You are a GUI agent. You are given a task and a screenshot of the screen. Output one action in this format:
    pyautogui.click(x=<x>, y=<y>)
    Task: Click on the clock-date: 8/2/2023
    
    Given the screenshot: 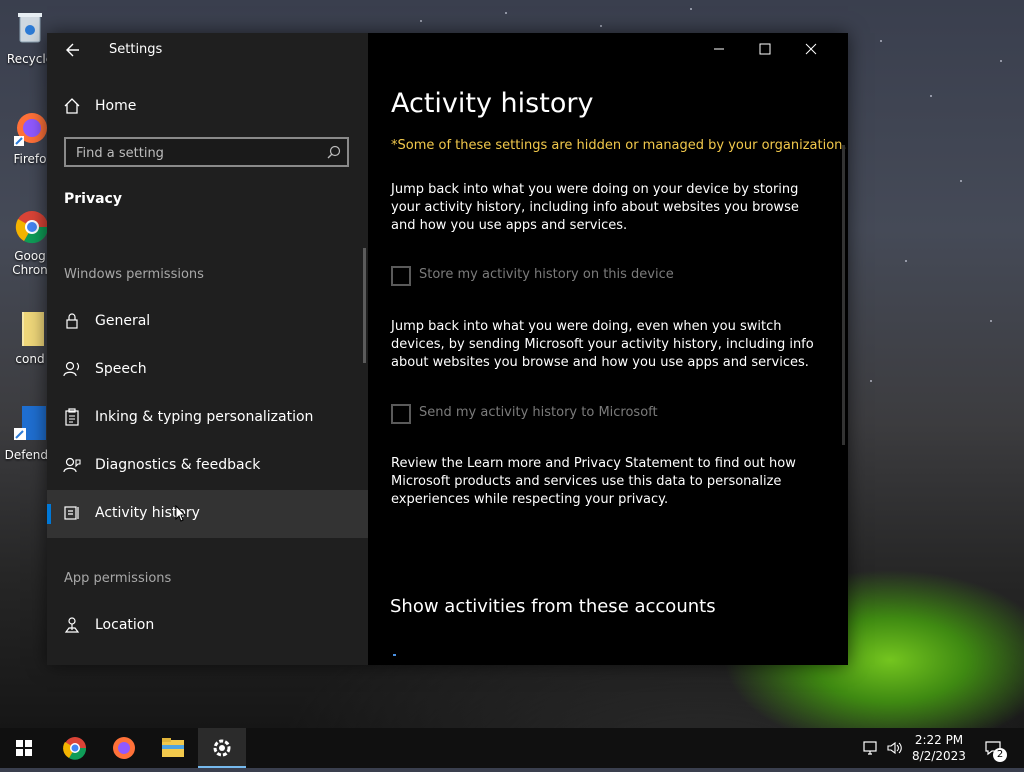 What is the action you would take?
    pyautogui.click(x=939, y=756)
    